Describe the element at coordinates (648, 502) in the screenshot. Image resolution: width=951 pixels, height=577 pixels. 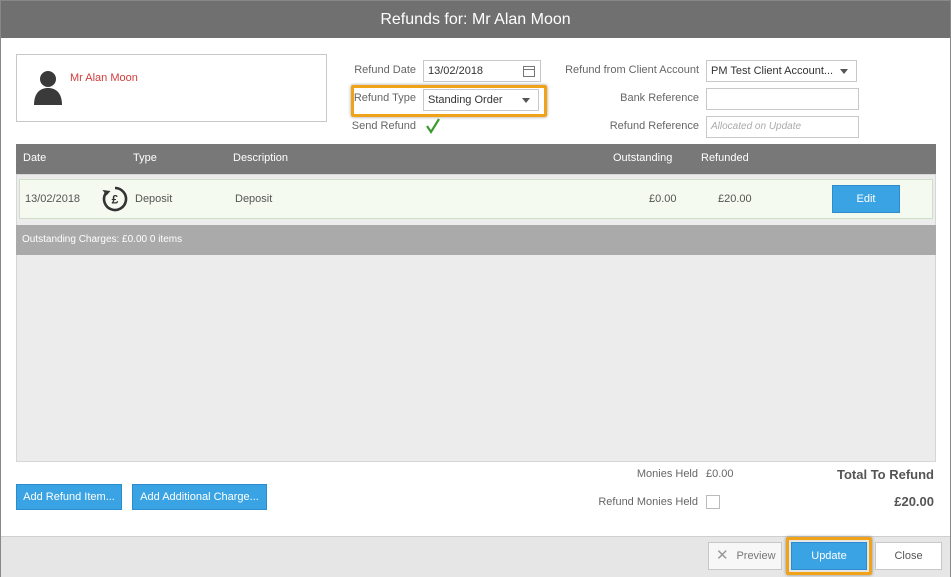
I see `refund-monies-held-label: Refund Monies Held` at that location.